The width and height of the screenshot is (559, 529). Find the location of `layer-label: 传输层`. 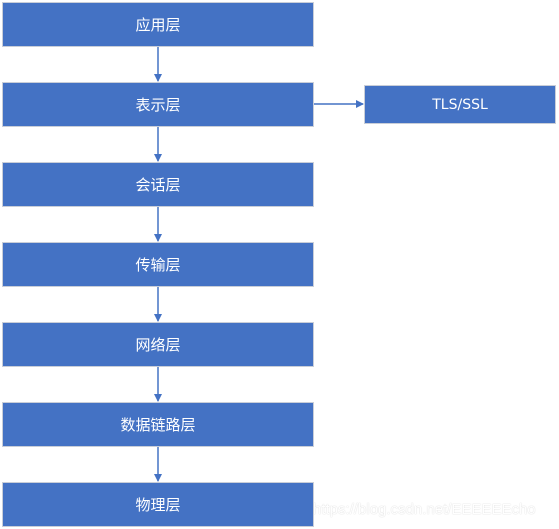

layer-label: 传输层 is located at coordinates (158, 265).